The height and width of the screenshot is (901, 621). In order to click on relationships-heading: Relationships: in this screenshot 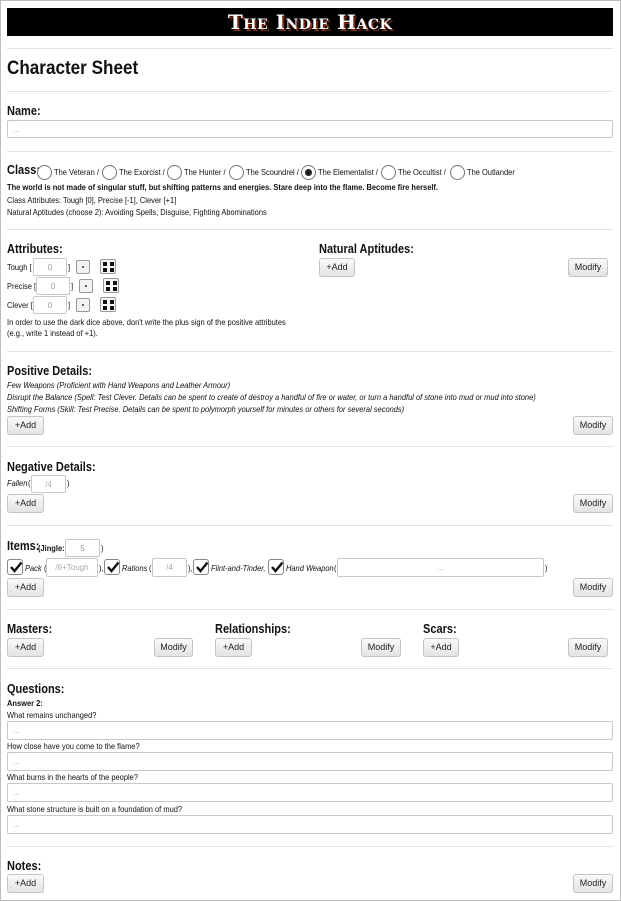, I will do `click(253, 629)`.